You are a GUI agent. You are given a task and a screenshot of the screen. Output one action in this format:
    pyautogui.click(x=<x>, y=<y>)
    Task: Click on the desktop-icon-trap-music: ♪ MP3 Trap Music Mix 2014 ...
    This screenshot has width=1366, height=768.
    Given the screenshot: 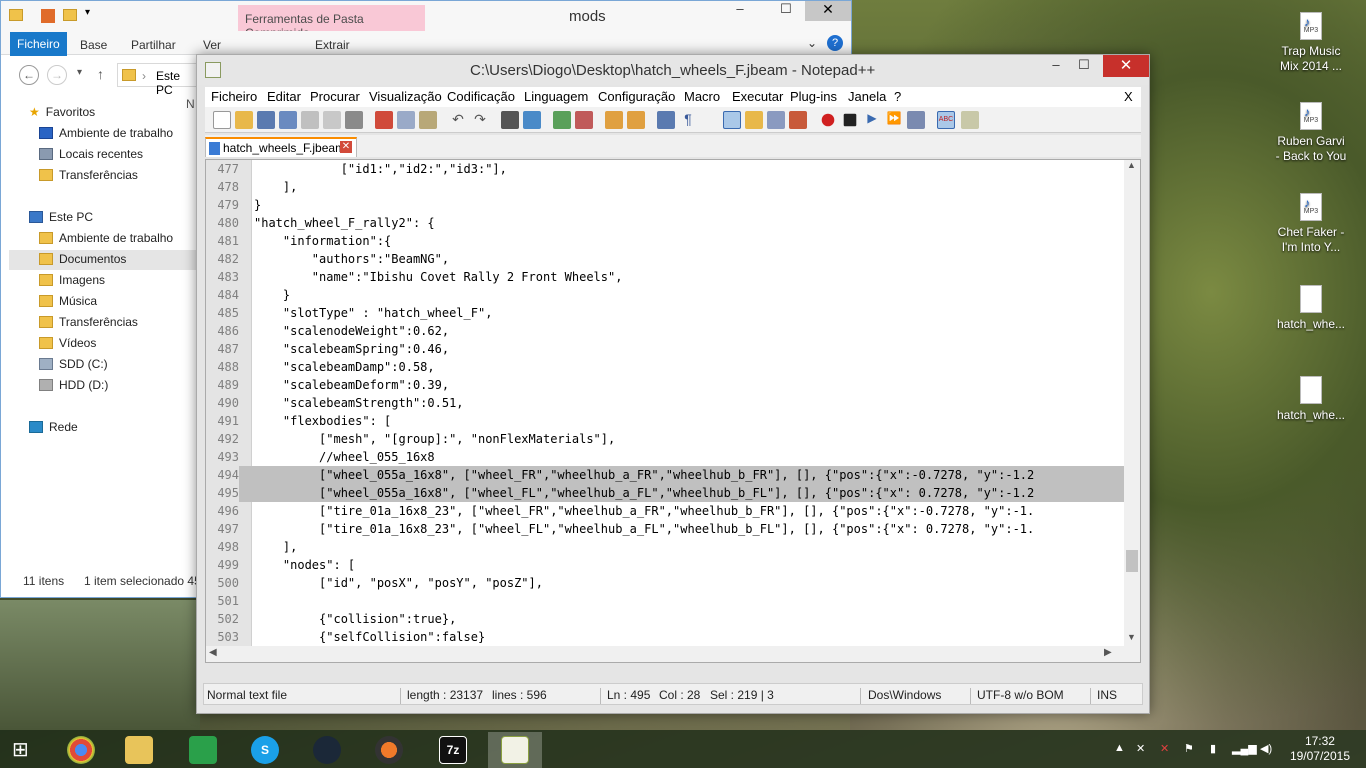 What is the action you would take?
    pyautogui.click(x=1311, y=43)
    